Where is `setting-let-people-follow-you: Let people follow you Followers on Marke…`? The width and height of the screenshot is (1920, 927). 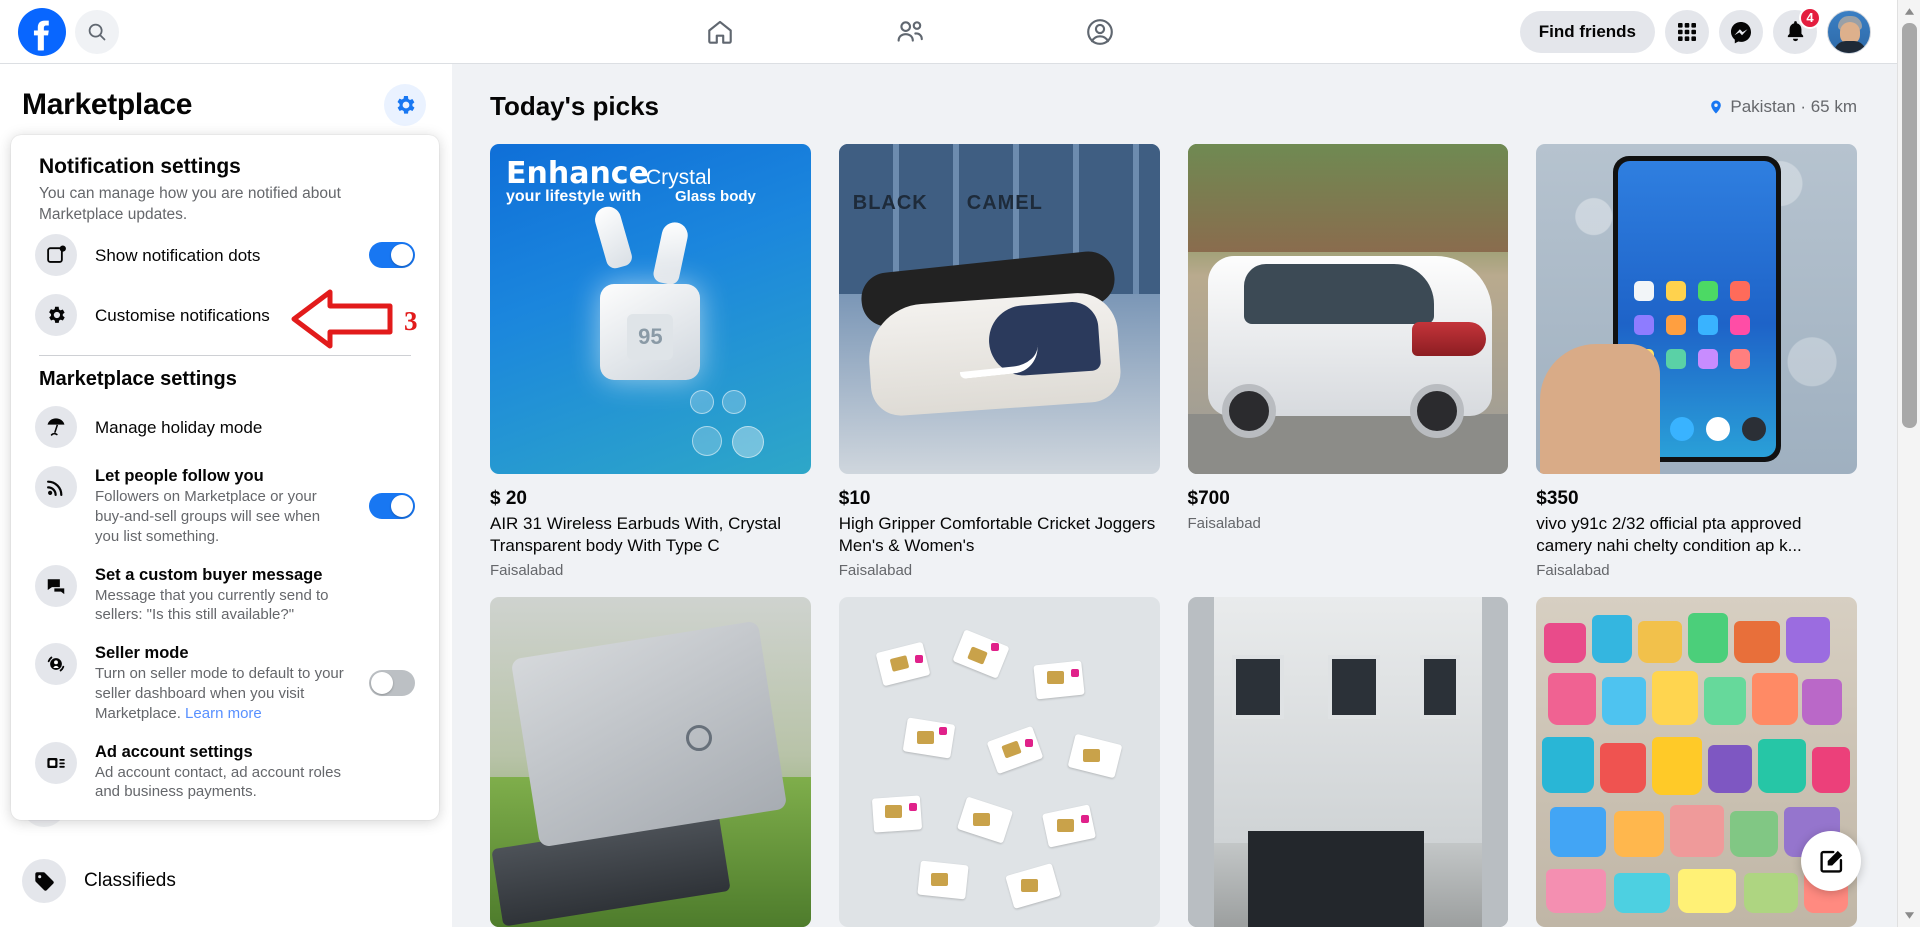 setting-let-people-follow-you: Let people follow you Followers on Marke… is located at coordinates (225, 506).